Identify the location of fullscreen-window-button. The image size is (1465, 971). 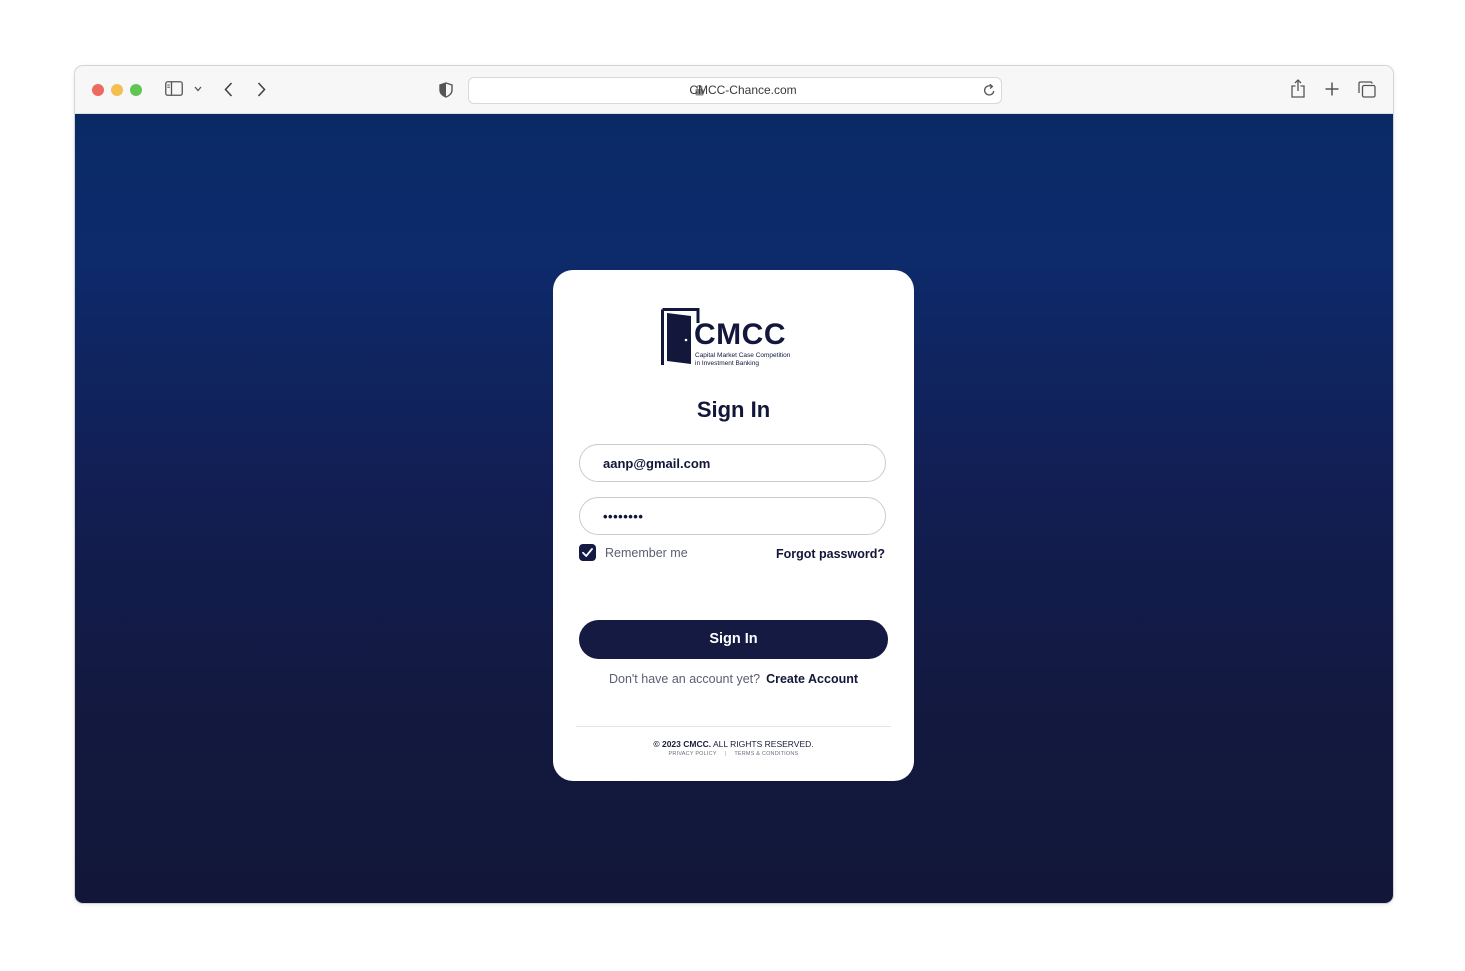
(136, 90).